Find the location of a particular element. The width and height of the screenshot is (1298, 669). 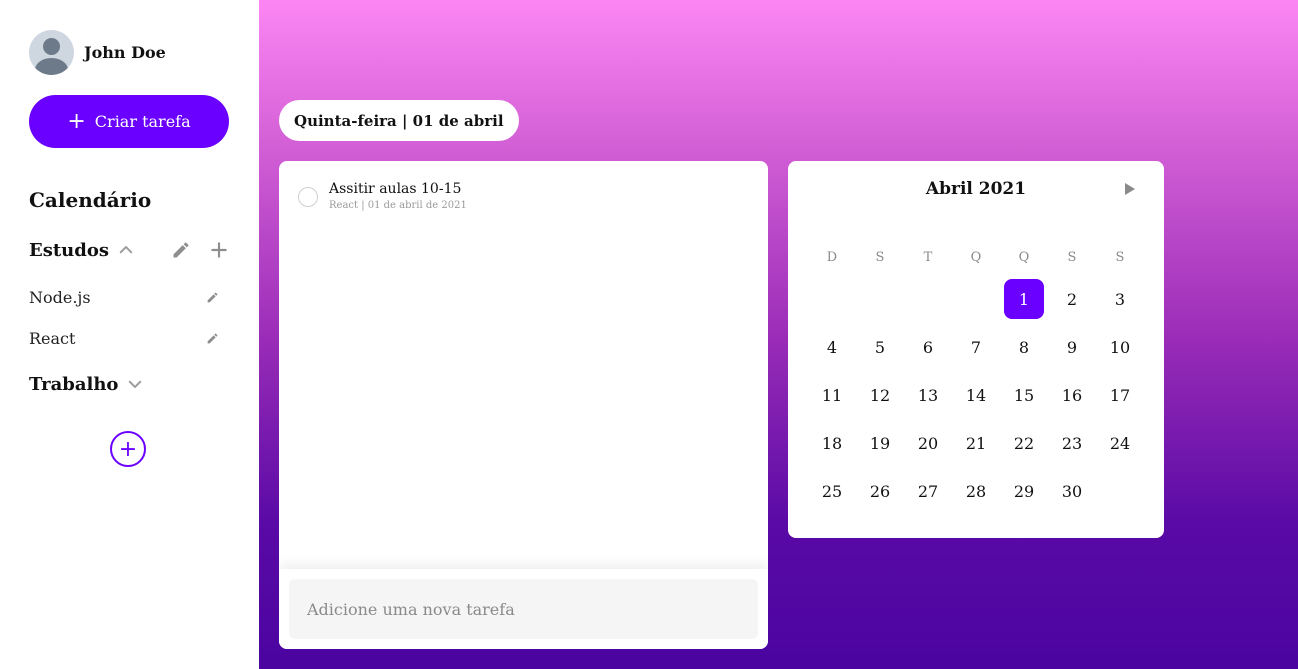

calendar-day: 2 is located at coordinates (1072, 299).